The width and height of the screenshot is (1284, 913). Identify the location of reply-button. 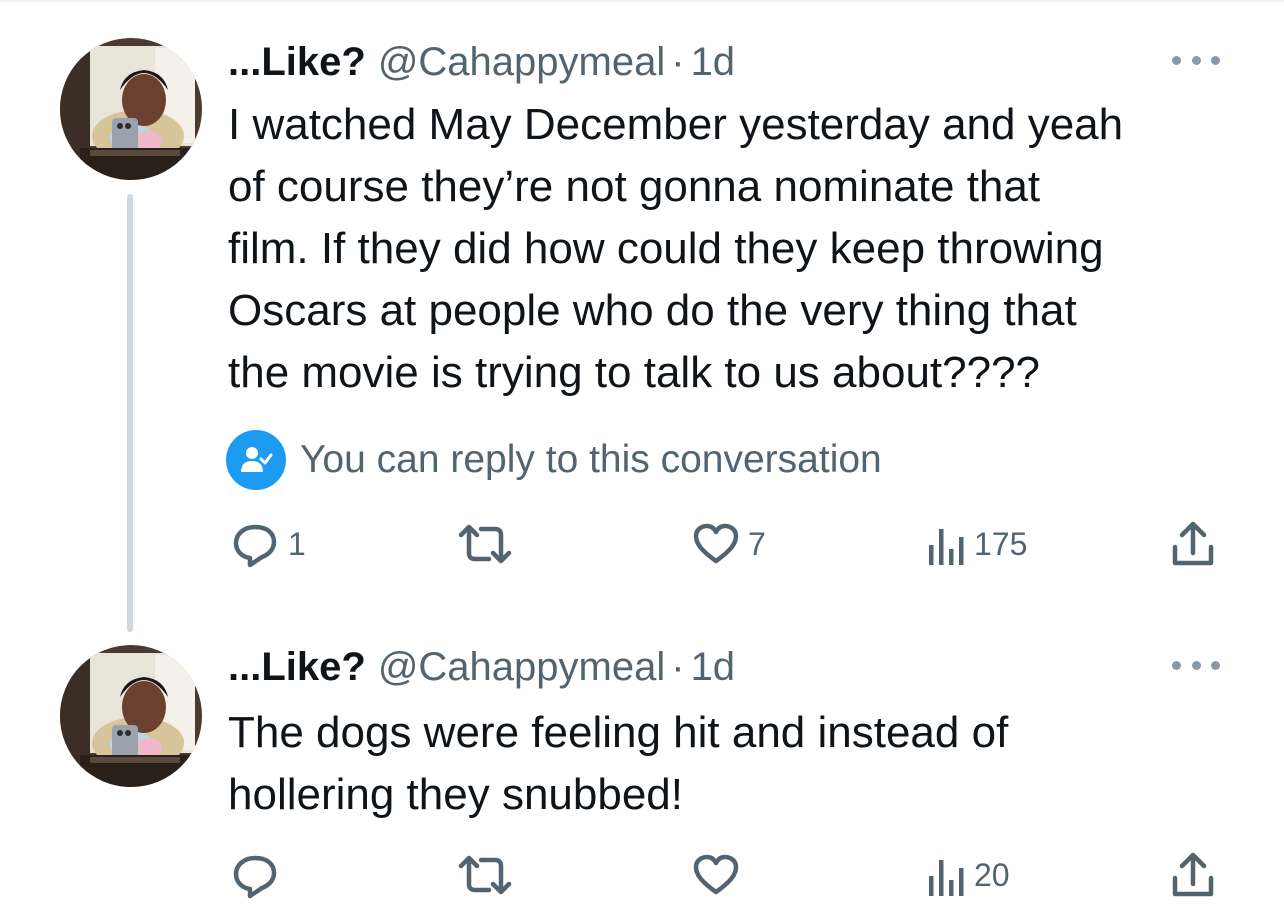
(259, 875).